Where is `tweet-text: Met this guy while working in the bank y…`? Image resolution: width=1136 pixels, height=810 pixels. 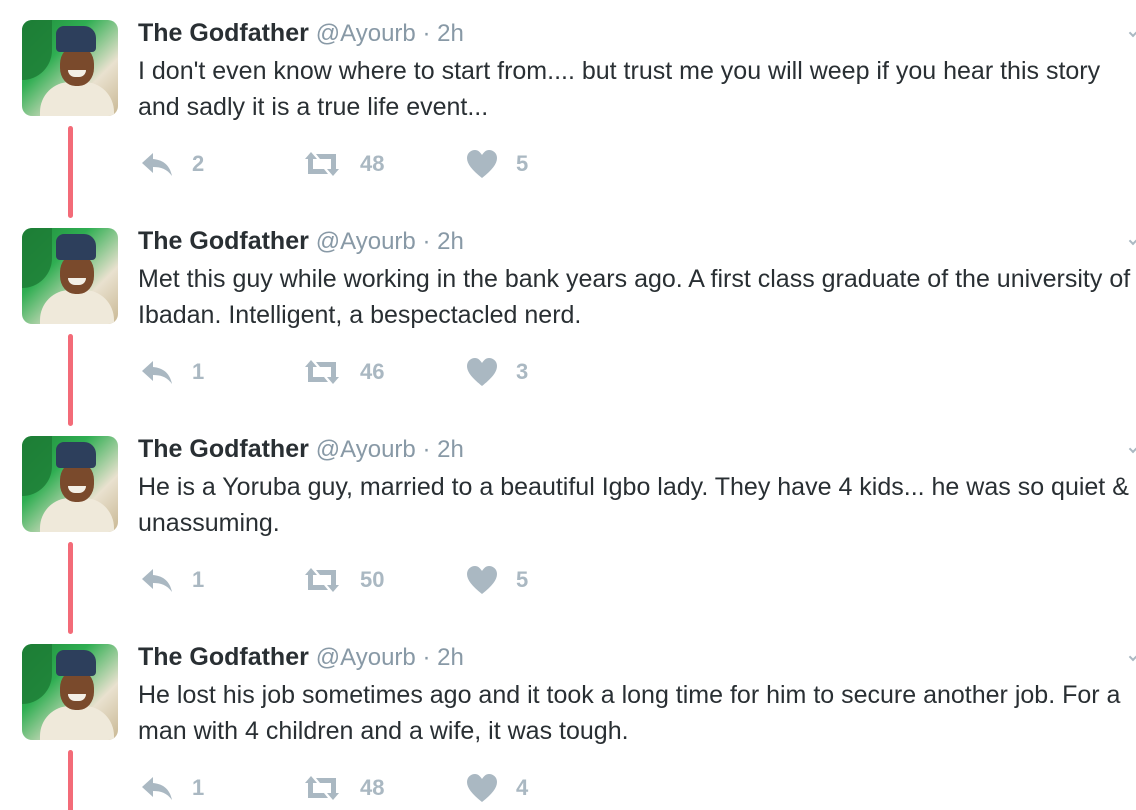 tweet-text: Met this guy while working in the bank y… is located at coordinates (634, 297).